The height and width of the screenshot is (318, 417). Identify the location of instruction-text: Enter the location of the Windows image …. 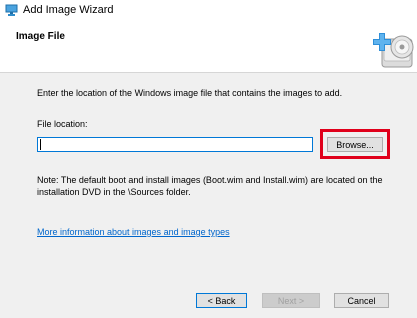
(190, 93).